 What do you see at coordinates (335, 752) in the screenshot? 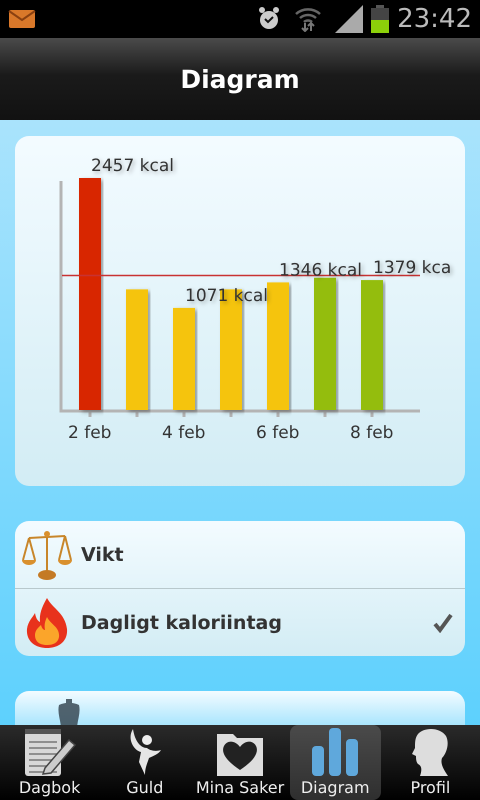
I see `bar-chart-icon` at bounding box center [335, 752].